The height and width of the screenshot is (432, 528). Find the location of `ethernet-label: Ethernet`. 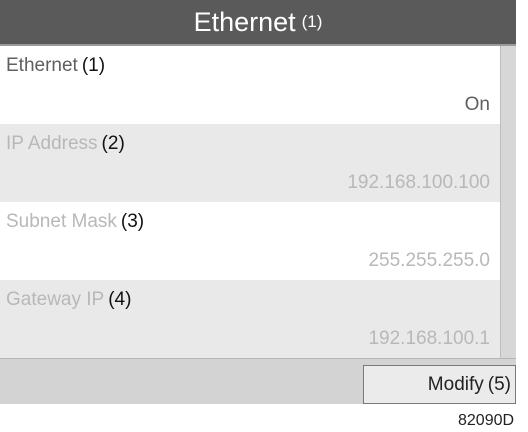

ethernet-label: Ethernet is located at coordinates (42, 65).